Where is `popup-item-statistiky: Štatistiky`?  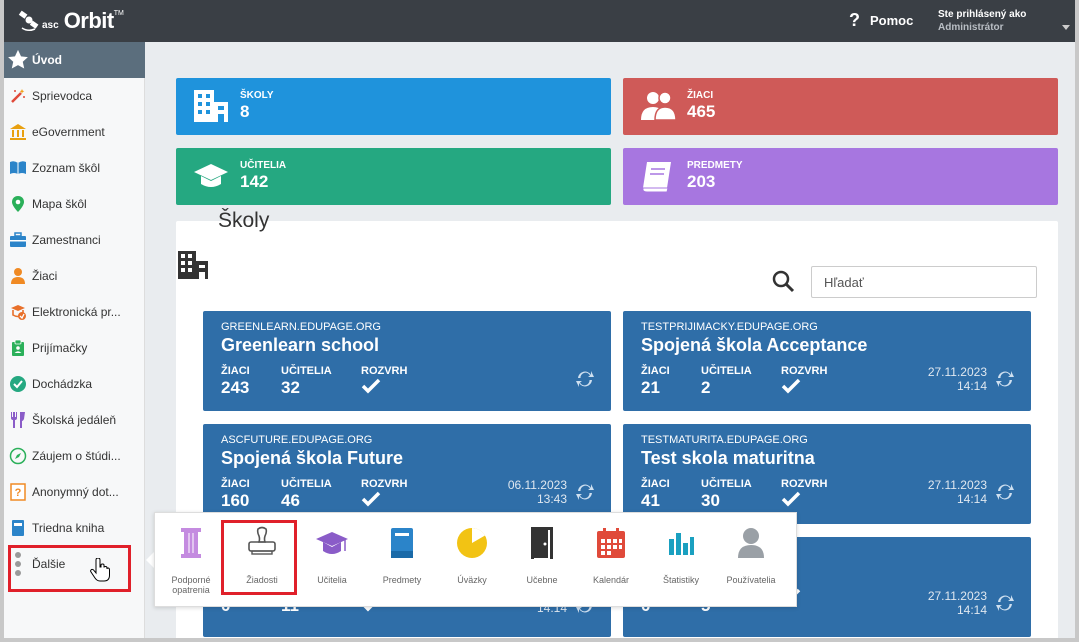 popup-item-statistiky: Štatistiky is located at coordinates (681, 554).